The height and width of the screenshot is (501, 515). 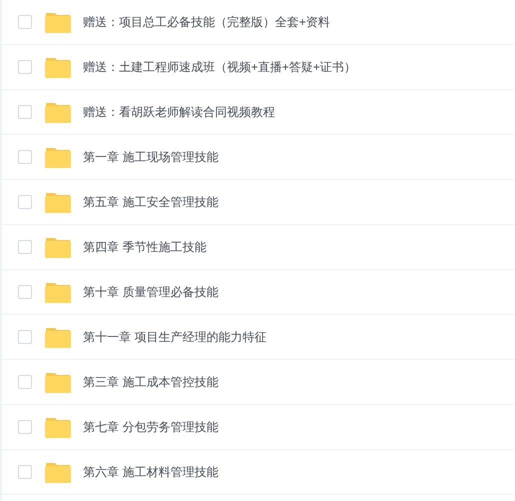 I want to click on file-row: 第六章 施工材料管理技能, so click(x=258, y=472).